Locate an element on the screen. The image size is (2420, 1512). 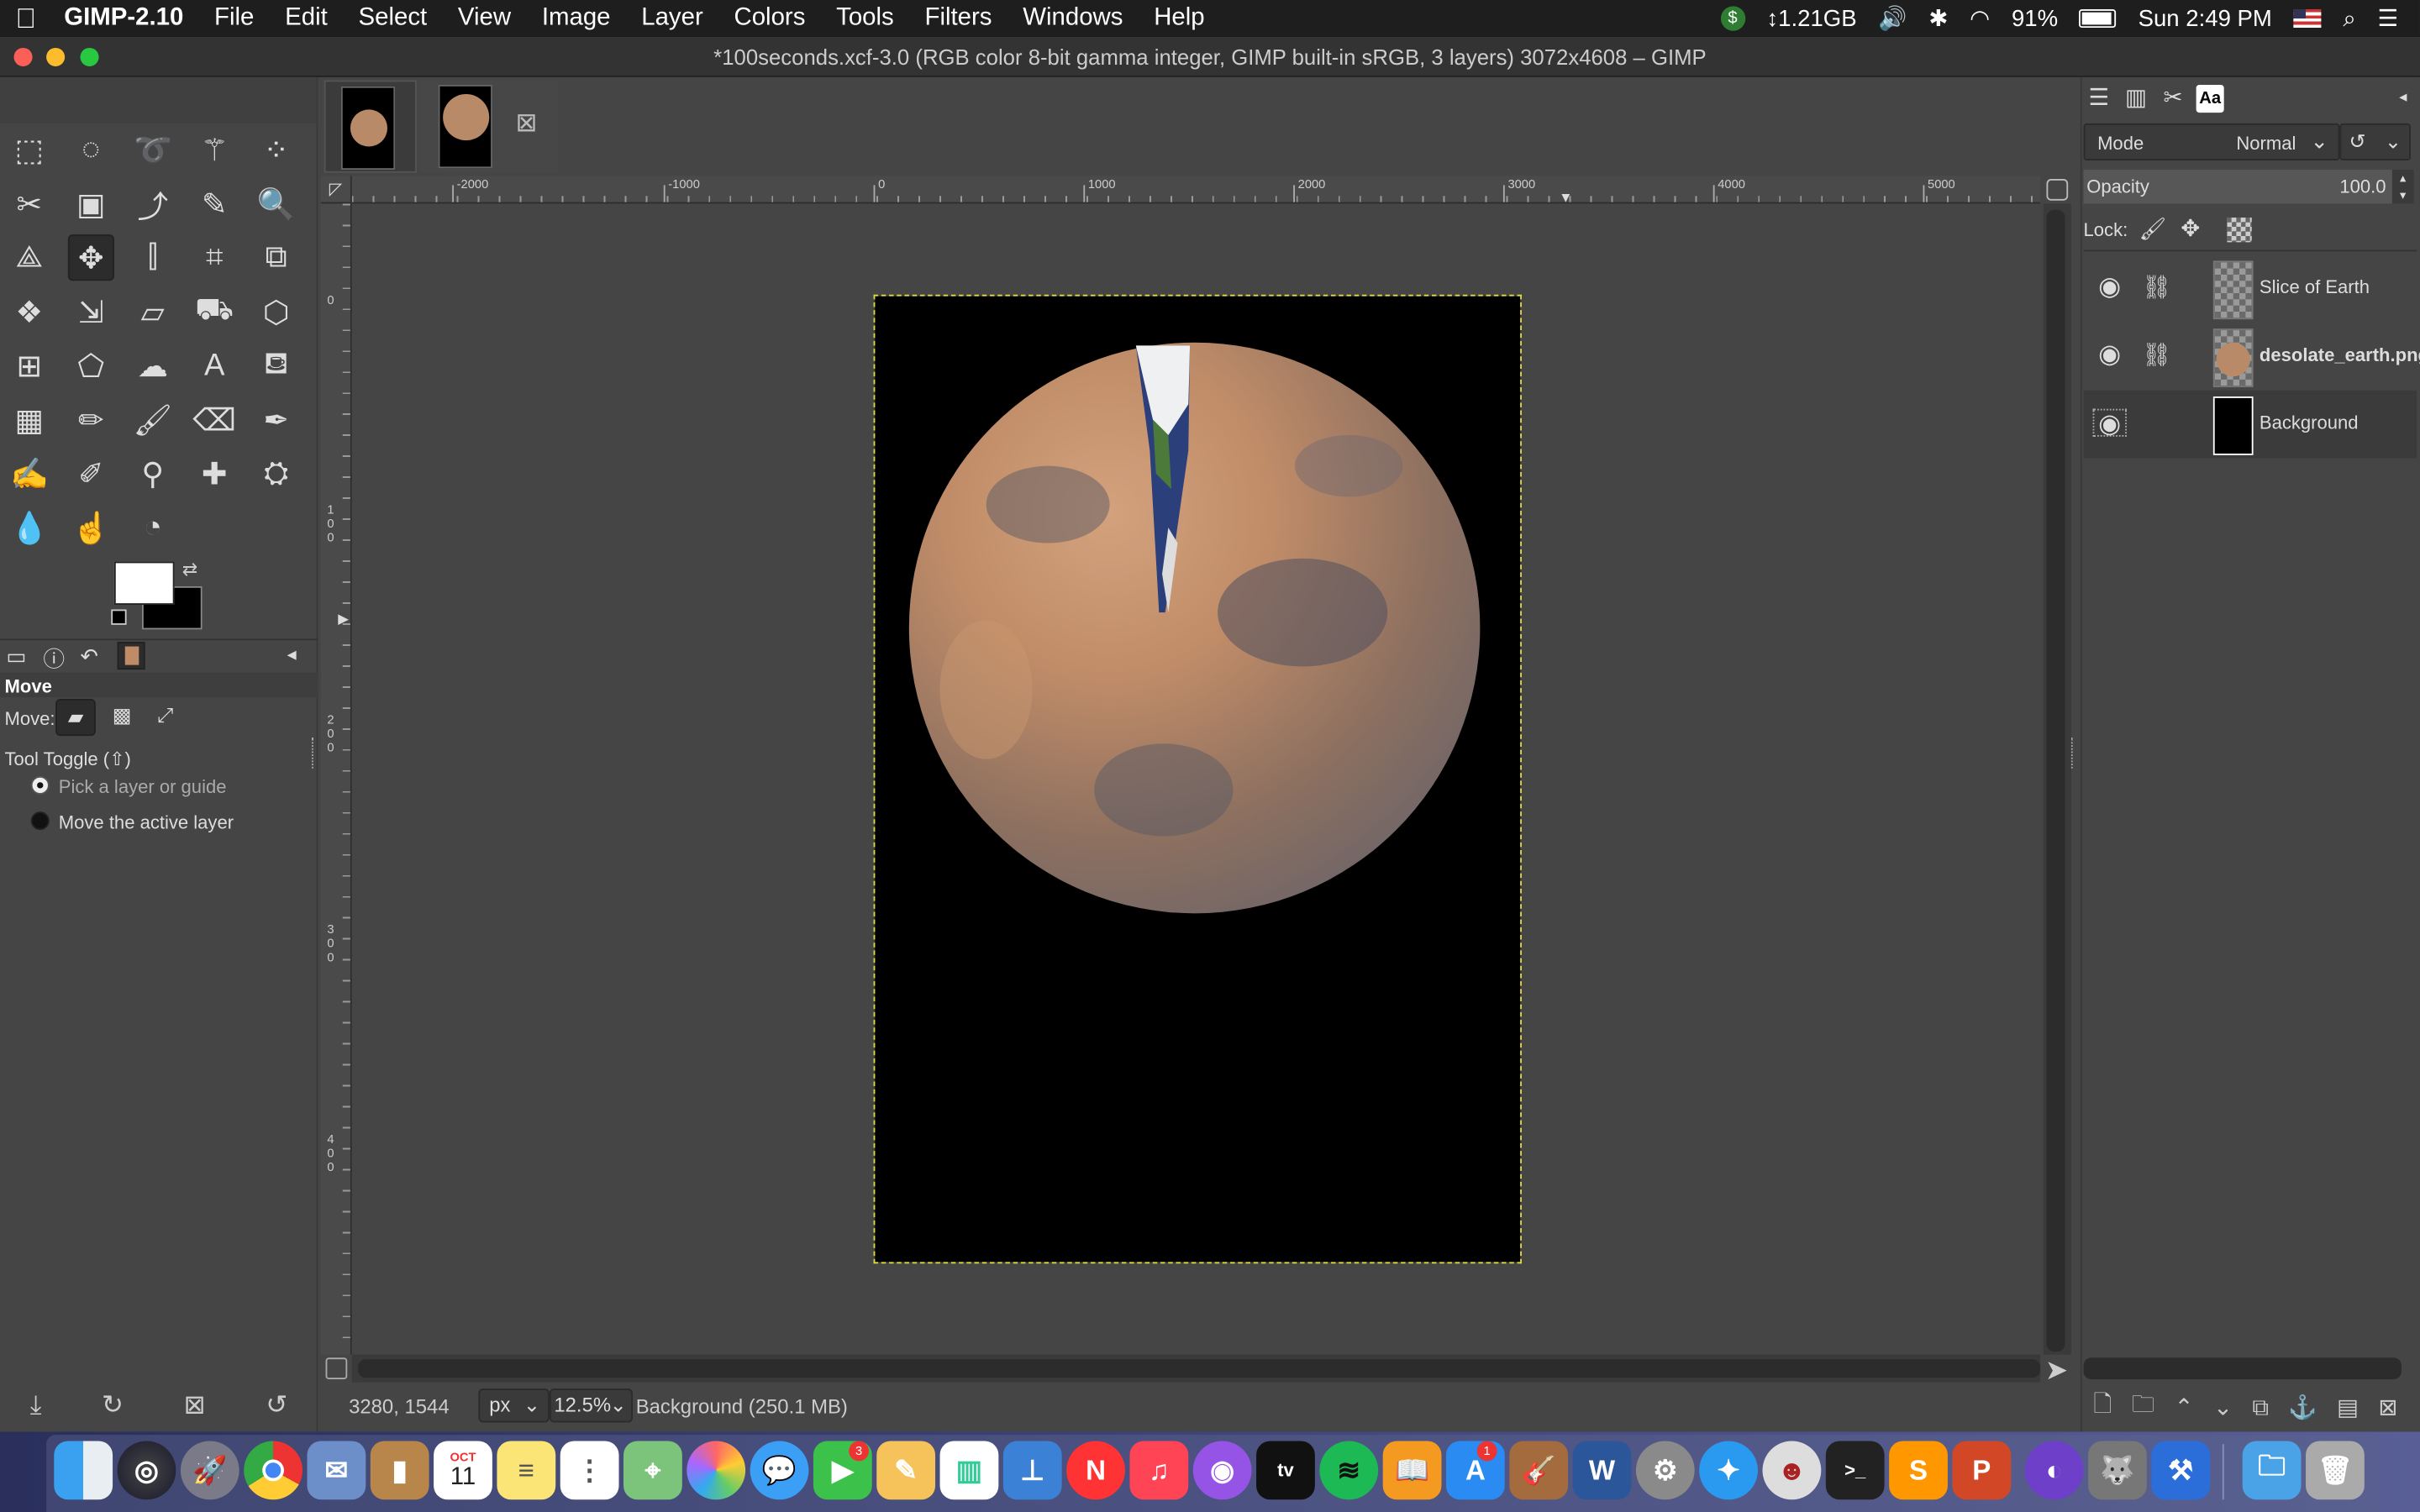
flag-icon is located at coordinates (2307, 19).